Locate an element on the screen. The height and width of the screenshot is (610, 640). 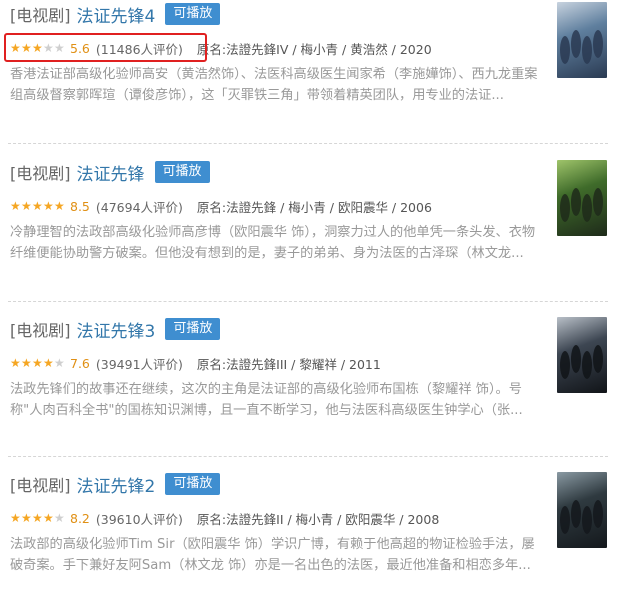
title-link: 法证先锋 is located at coordinates (111, 172).